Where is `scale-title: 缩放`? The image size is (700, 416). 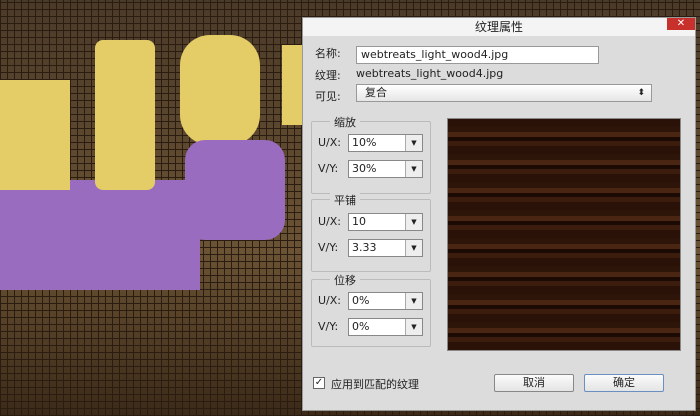 scale-title: 缩放 is located at coordinates (345, 122).